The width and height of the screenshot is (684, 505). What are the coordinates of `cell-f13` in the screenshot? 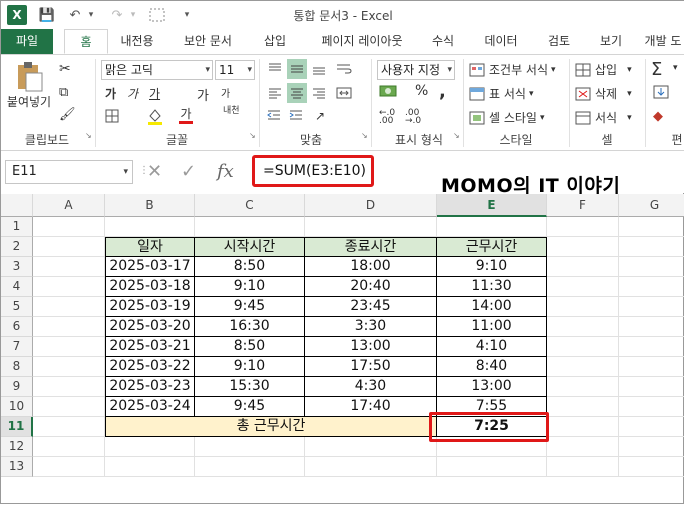 It's located at (583, 467).